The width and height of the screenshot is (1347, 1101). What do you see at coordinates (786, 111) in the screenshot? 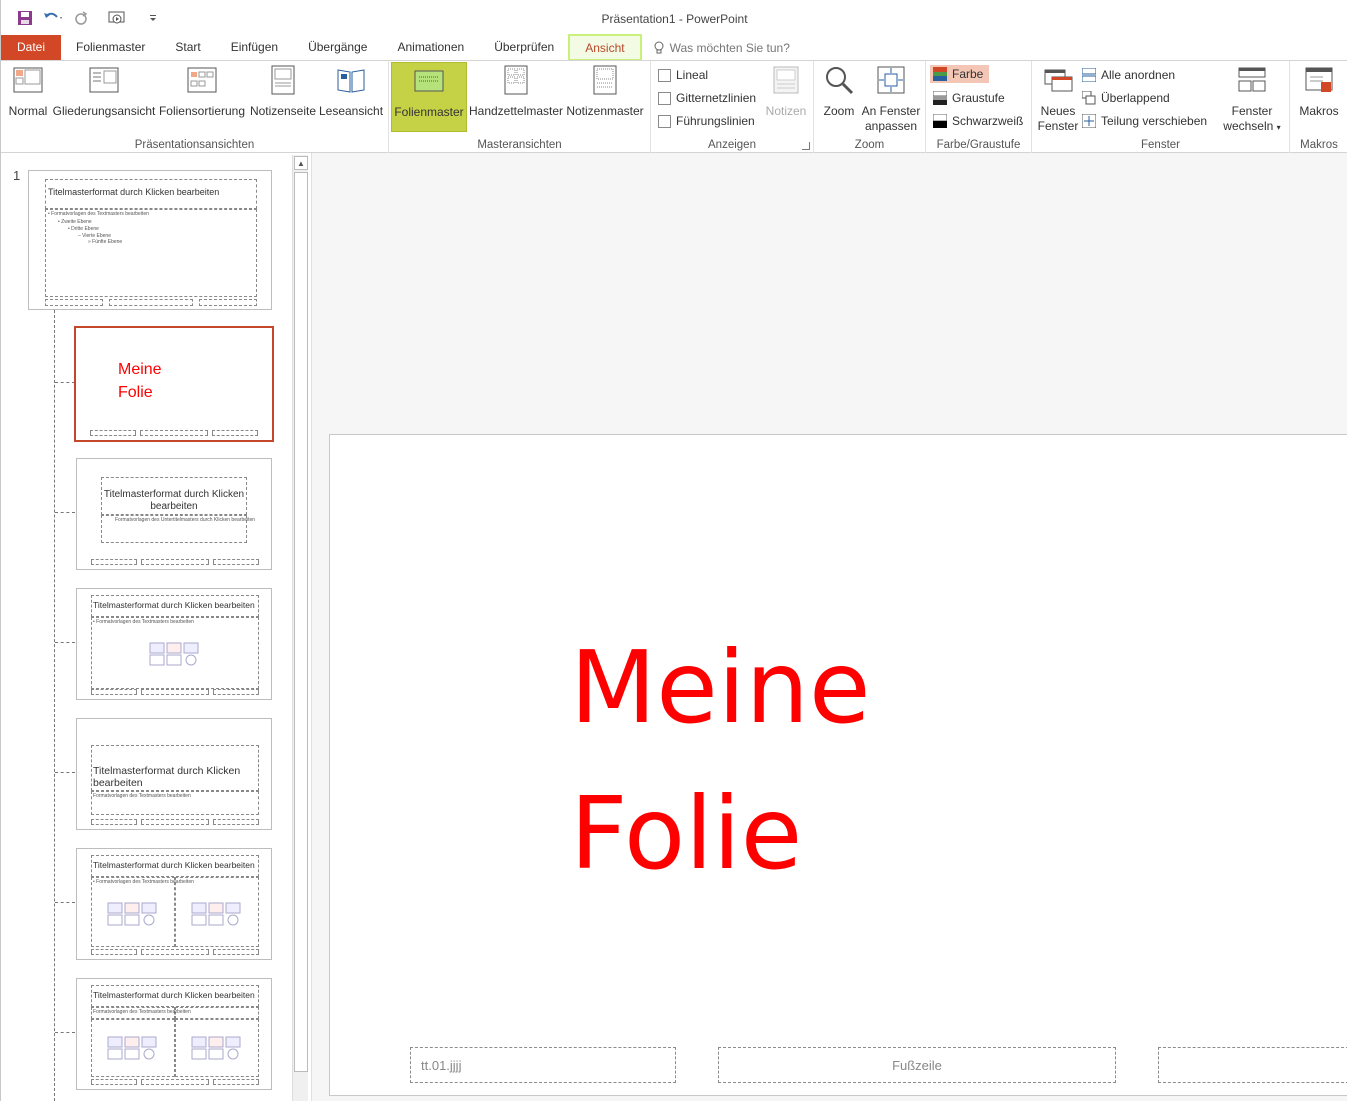
I see `notes-label: Notizen` at bounding box center [786, 111].